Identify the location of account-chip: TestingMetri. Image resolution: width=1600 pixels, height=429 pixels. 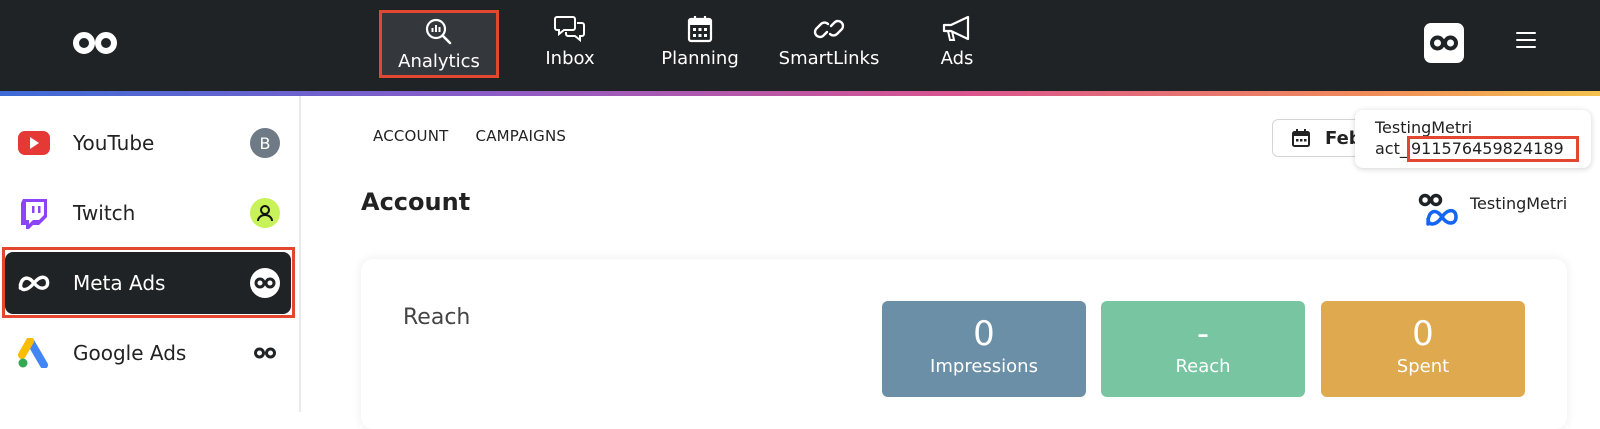
(1492, 210).